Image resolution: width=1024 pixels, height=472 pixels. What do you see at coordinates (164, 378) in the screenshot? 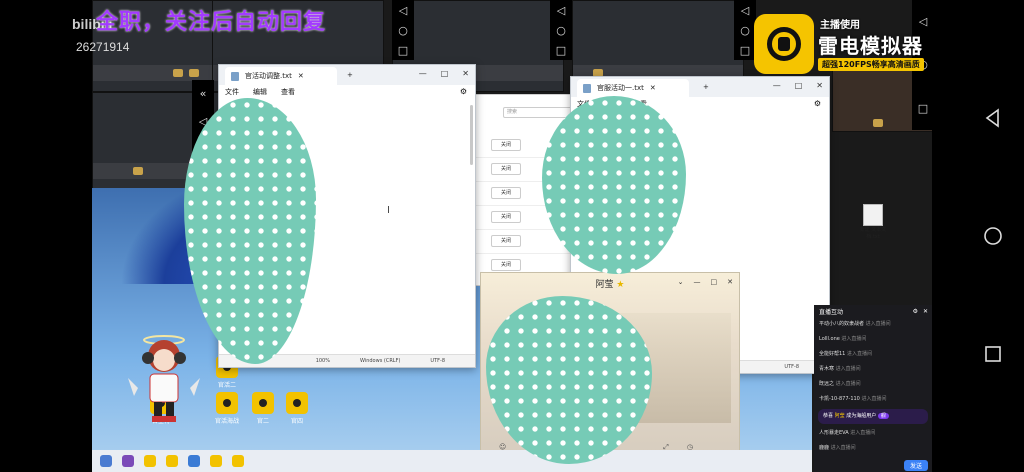
I see `anime-mascot-image` at bounding box center [164, 378].